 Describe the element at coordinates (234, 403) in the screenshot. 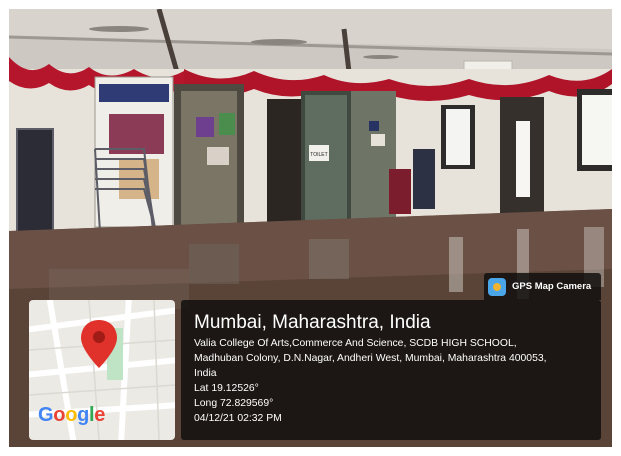

I see `longitude: Long 72.829569°` at that location.